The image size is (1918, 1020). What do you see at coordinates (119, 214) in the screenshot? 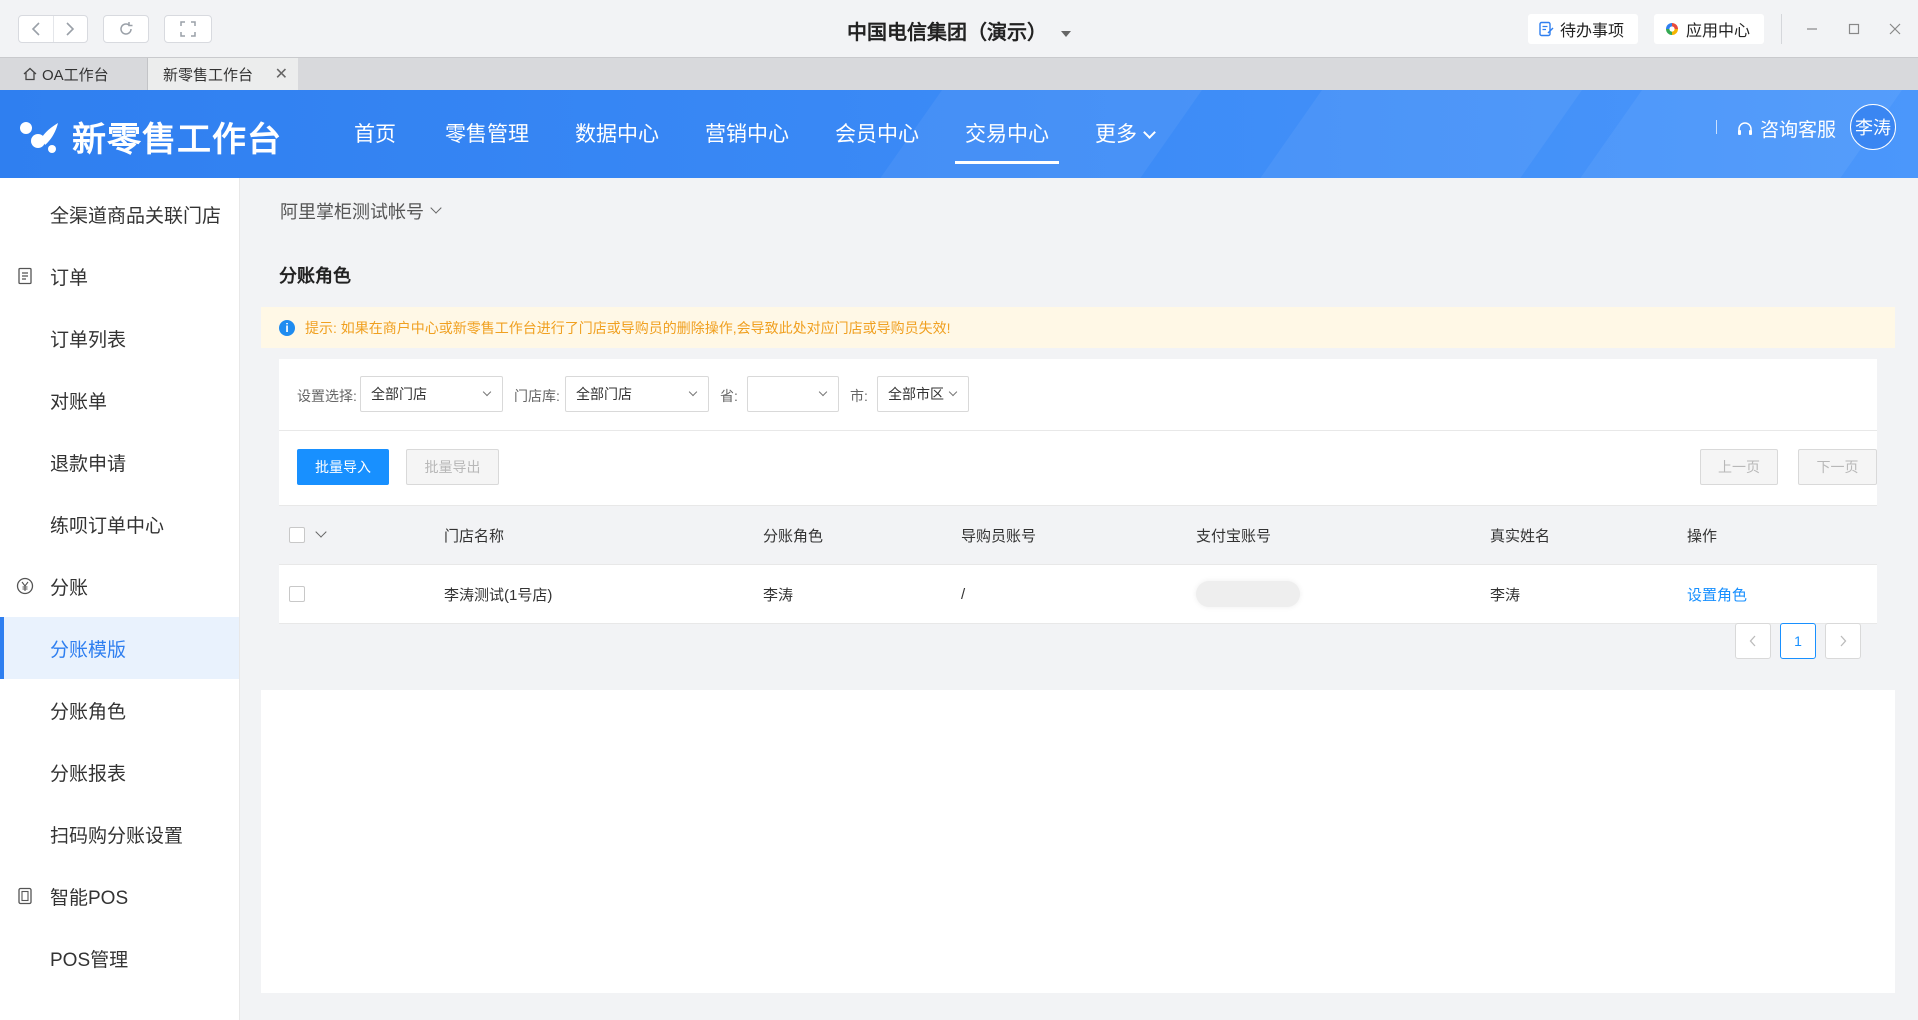
I see `sidebar-item-omnichannel-store-link: 全渠道商品关联门店` at bounding box center [119, 214].